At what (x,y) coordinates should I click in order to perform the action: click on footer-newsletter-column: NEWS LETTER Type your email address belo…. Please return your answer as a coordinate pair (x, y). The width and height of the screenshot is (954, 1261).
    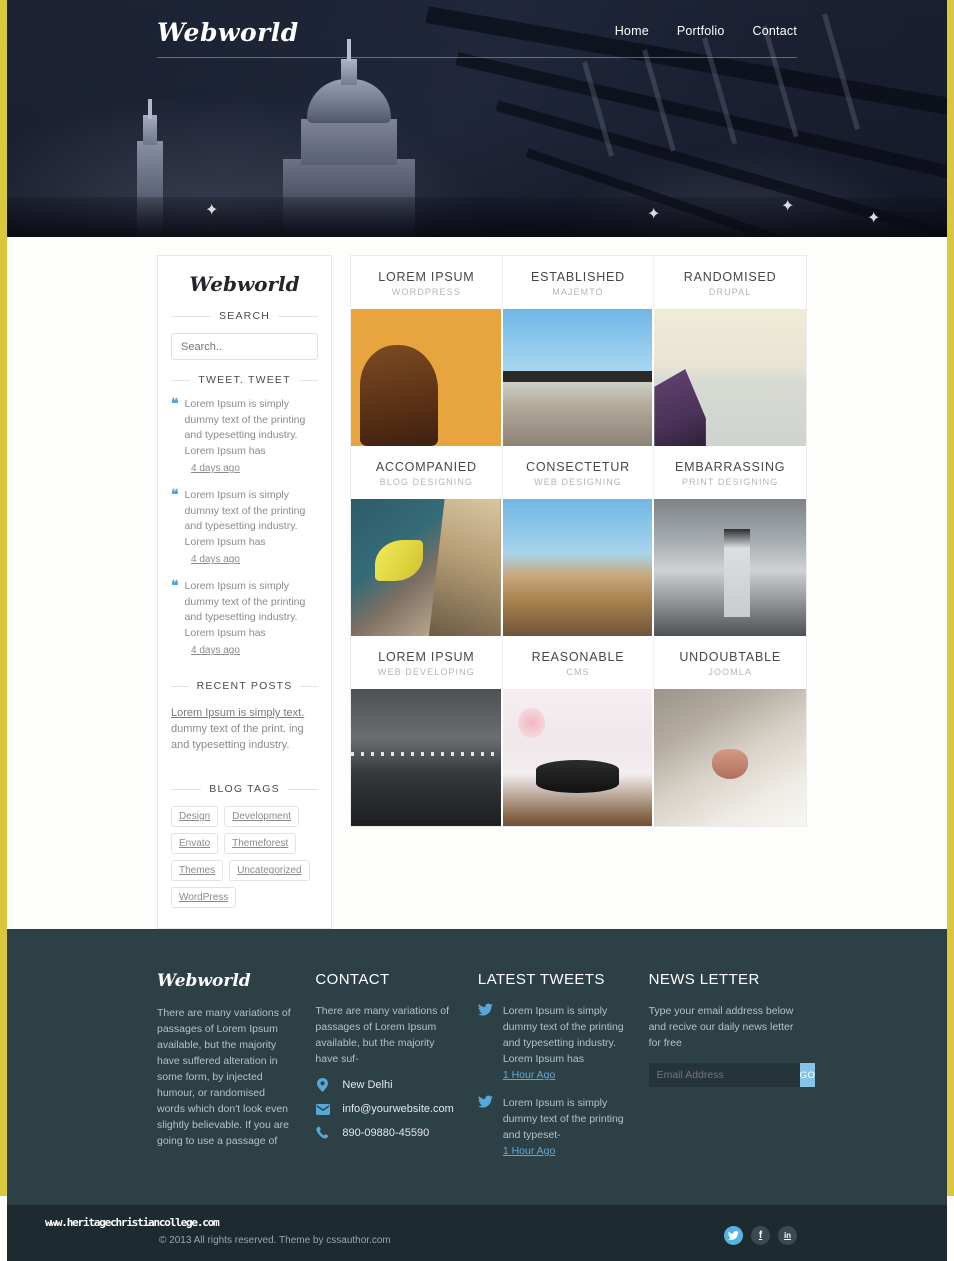
    Looking at the image, I should click on (732, 1071).